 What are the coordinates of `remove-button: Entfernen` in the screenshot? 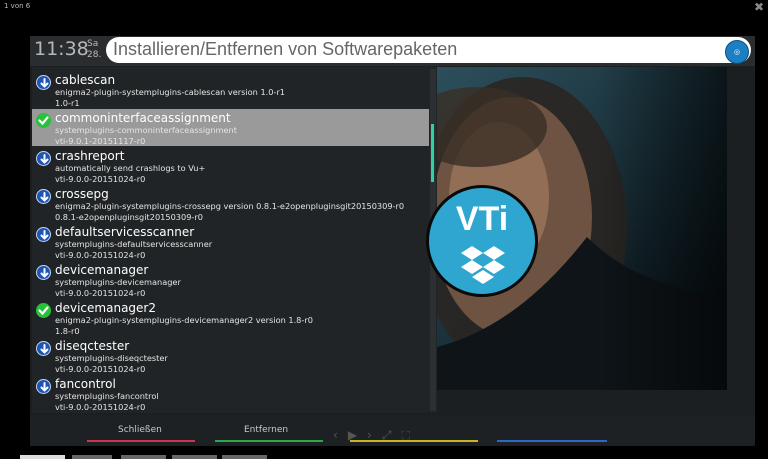 It's located at (266, 430).